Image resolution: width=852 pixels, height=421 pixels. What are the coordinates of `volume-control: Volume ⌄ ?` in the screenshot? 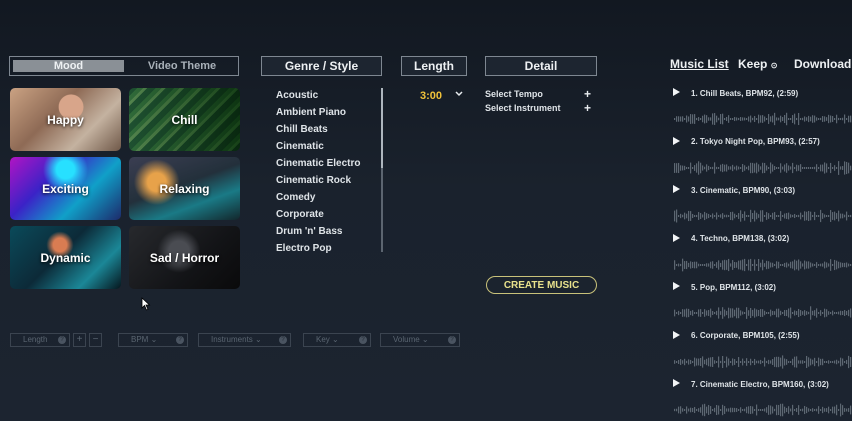 It's located at (420, 340).